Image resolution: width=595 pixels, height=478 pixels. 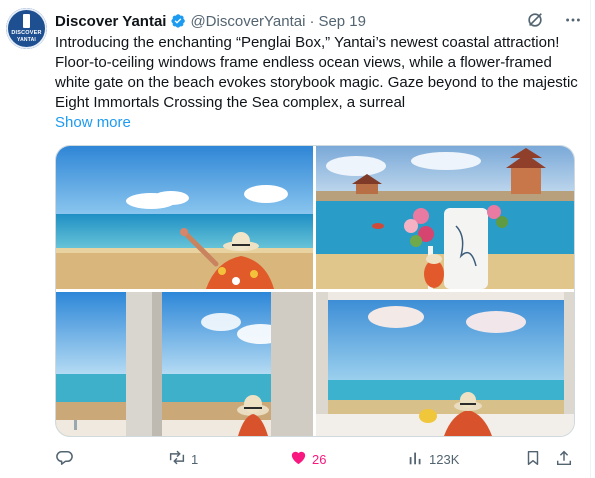 I want to click on reply-icon, so click(x=64, y=459).